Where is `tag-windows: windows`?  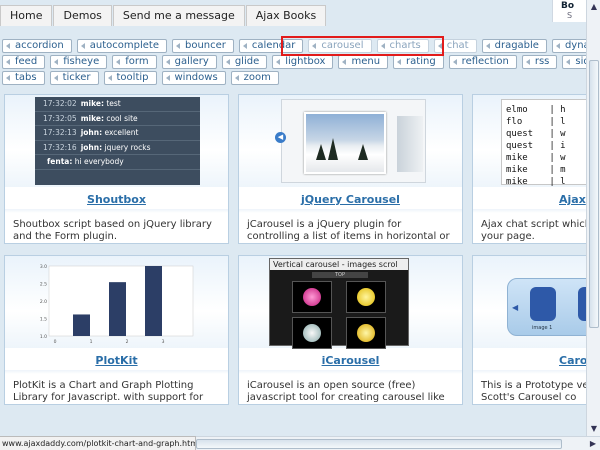
tag-windows: windows is located at coordinates (193, 78).